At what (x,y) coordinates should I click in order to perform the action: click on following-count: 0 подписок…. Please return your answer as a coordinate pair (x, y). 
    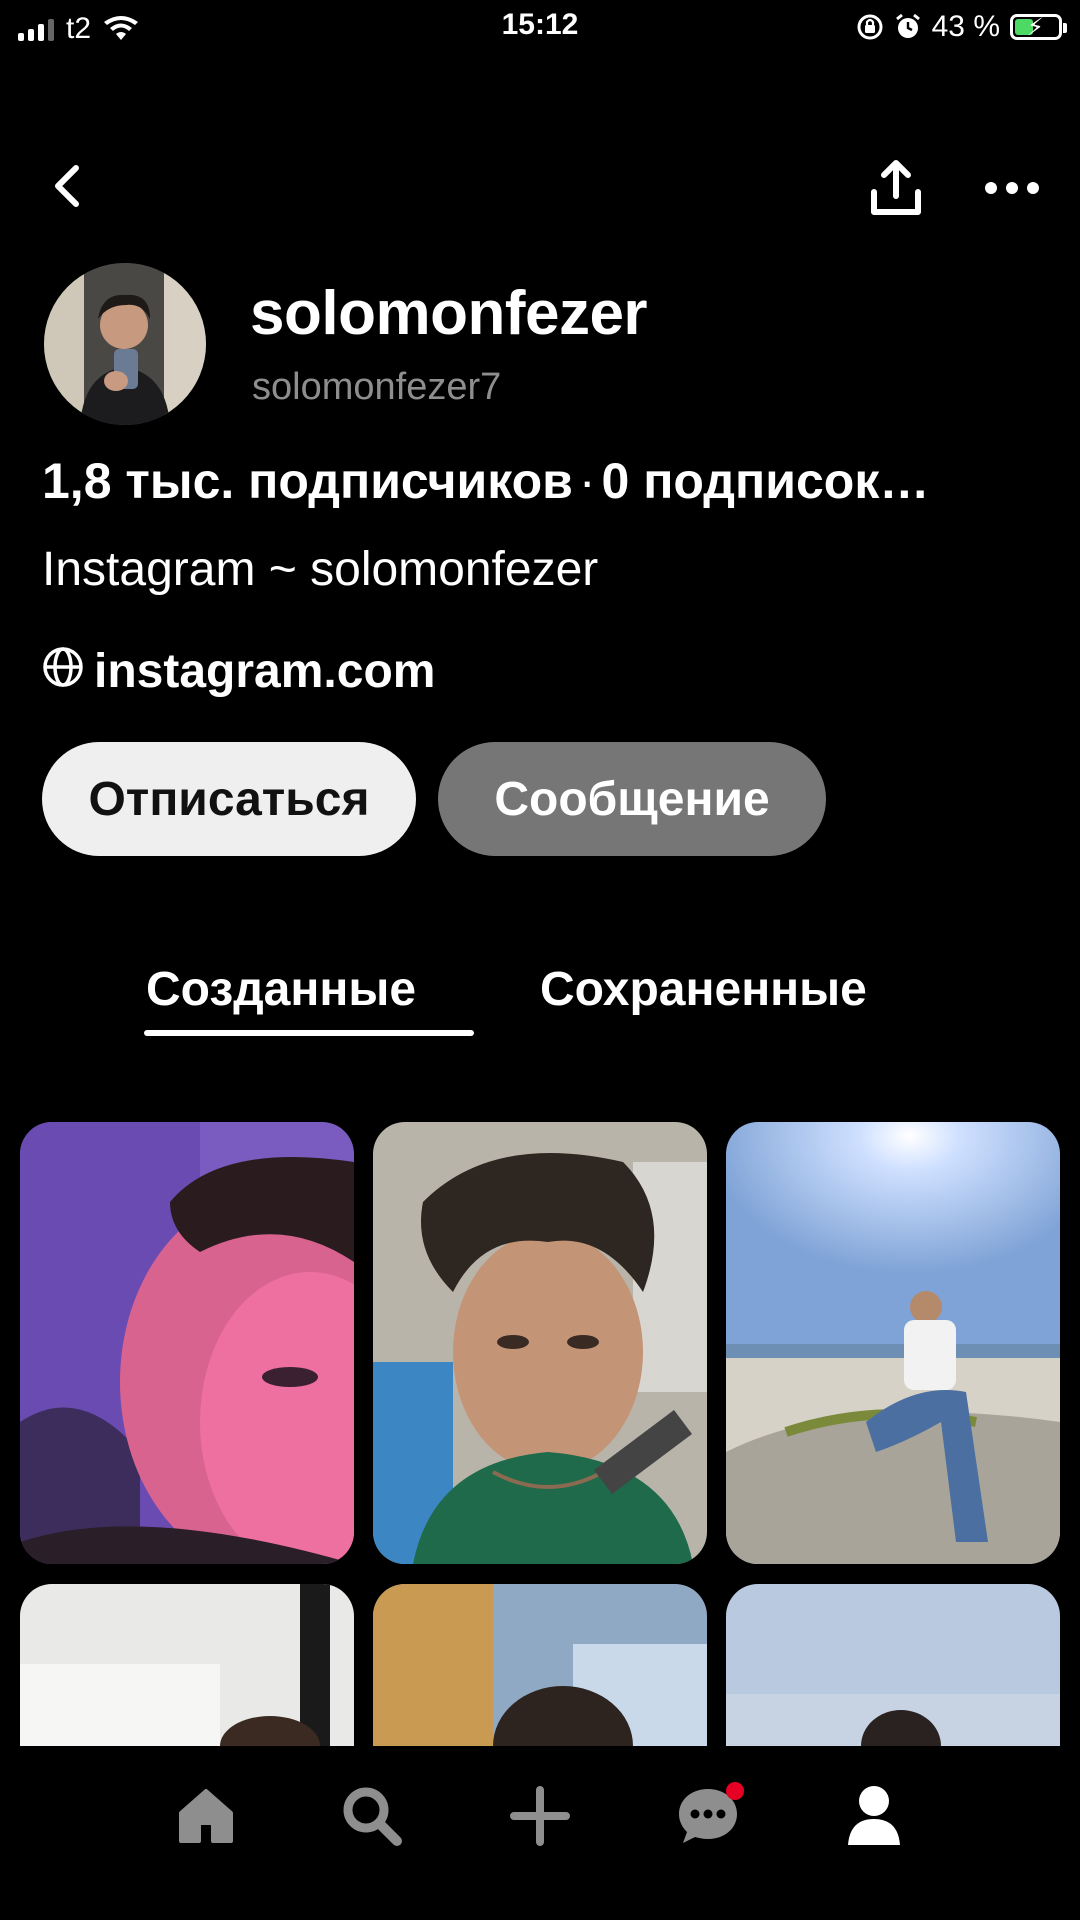
    Looking at the image, I should click on (766, 481).